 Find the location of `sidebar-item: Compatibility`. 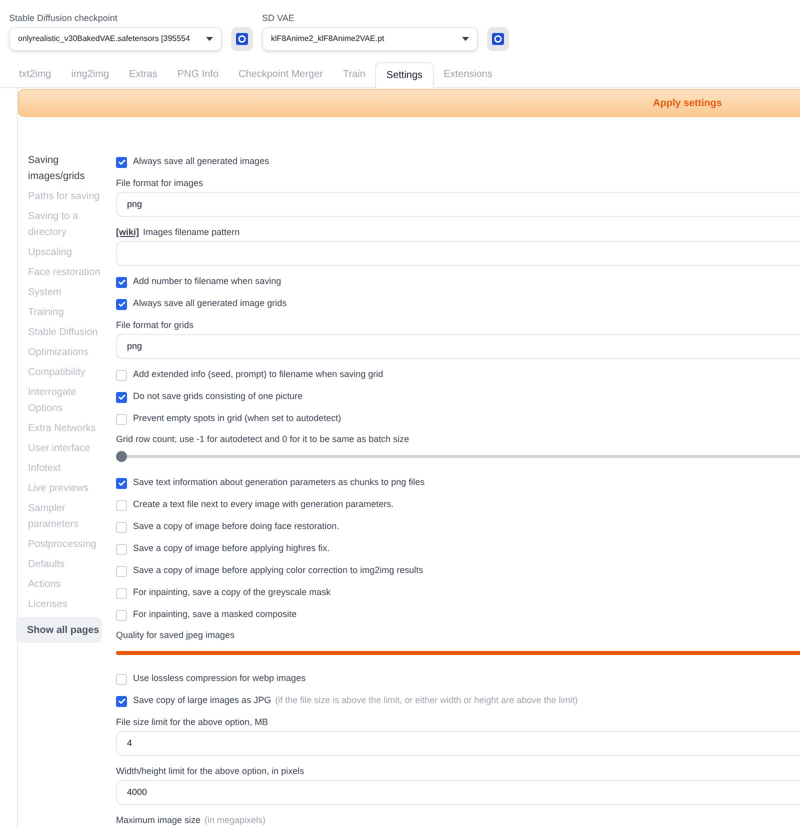

sidebar-item: Compatibility is located at coordinates (72, 373).